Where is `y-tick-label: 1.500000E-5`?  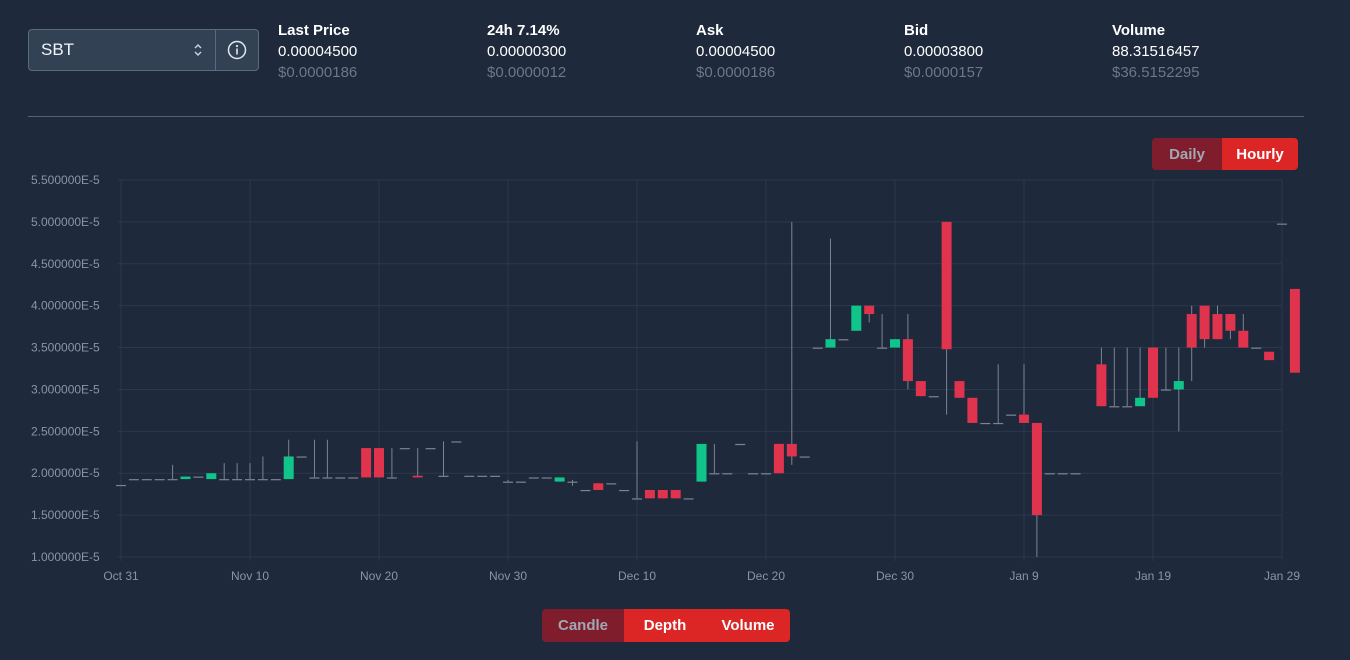
y-tick-label: 1.500000E-5 is located at coordinates (65, 515).